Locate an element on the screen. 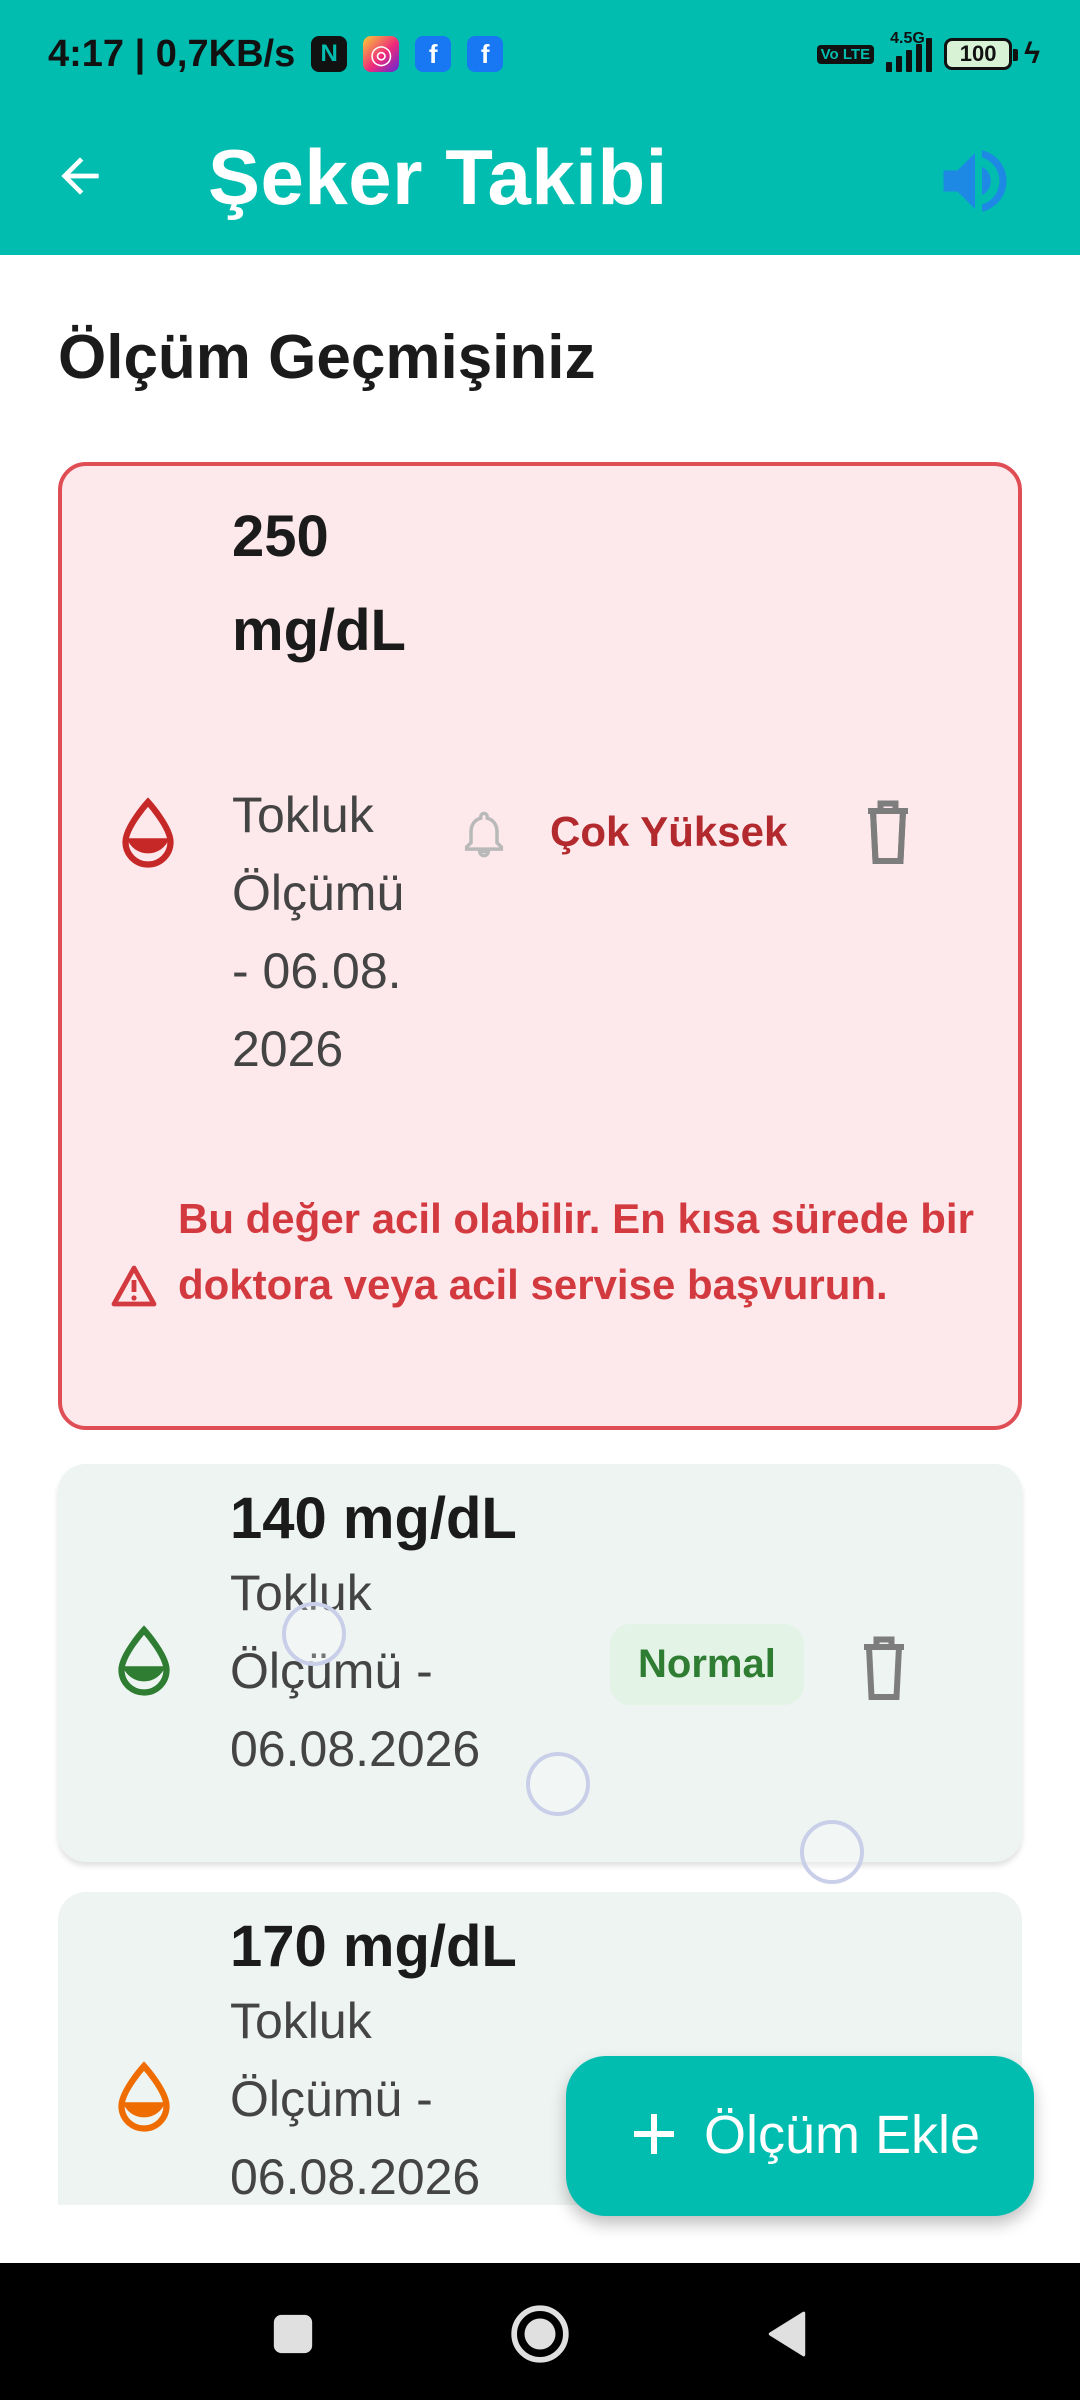  volume-icon is located at coordinates (975, 181).